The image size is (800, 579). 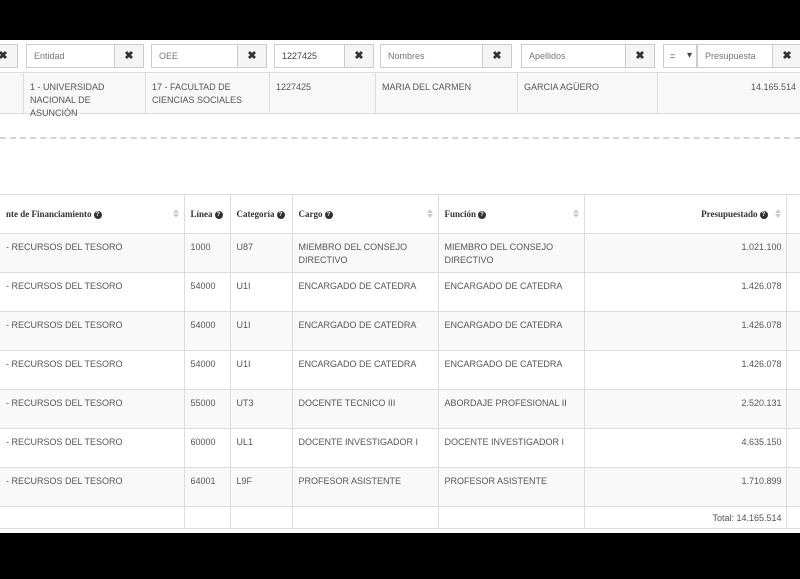 What do you see at coordinates (49, 56) in the screenshot?
I see `entidad-placeholder: Entidad` at bounding box center [49, 56].